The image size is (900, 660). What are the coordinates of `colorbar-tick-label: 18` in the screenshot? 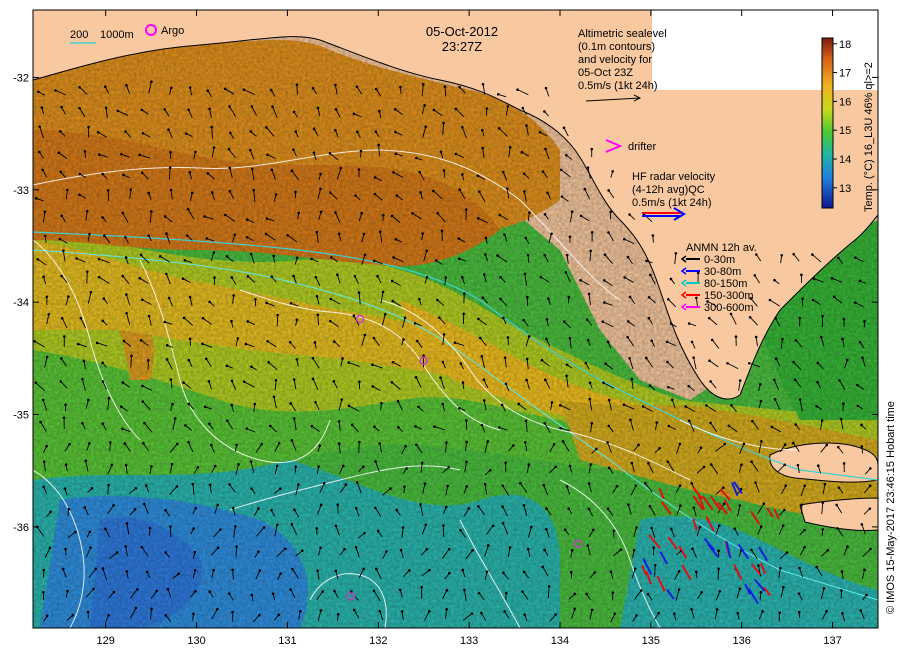 It's located at (845, 45).